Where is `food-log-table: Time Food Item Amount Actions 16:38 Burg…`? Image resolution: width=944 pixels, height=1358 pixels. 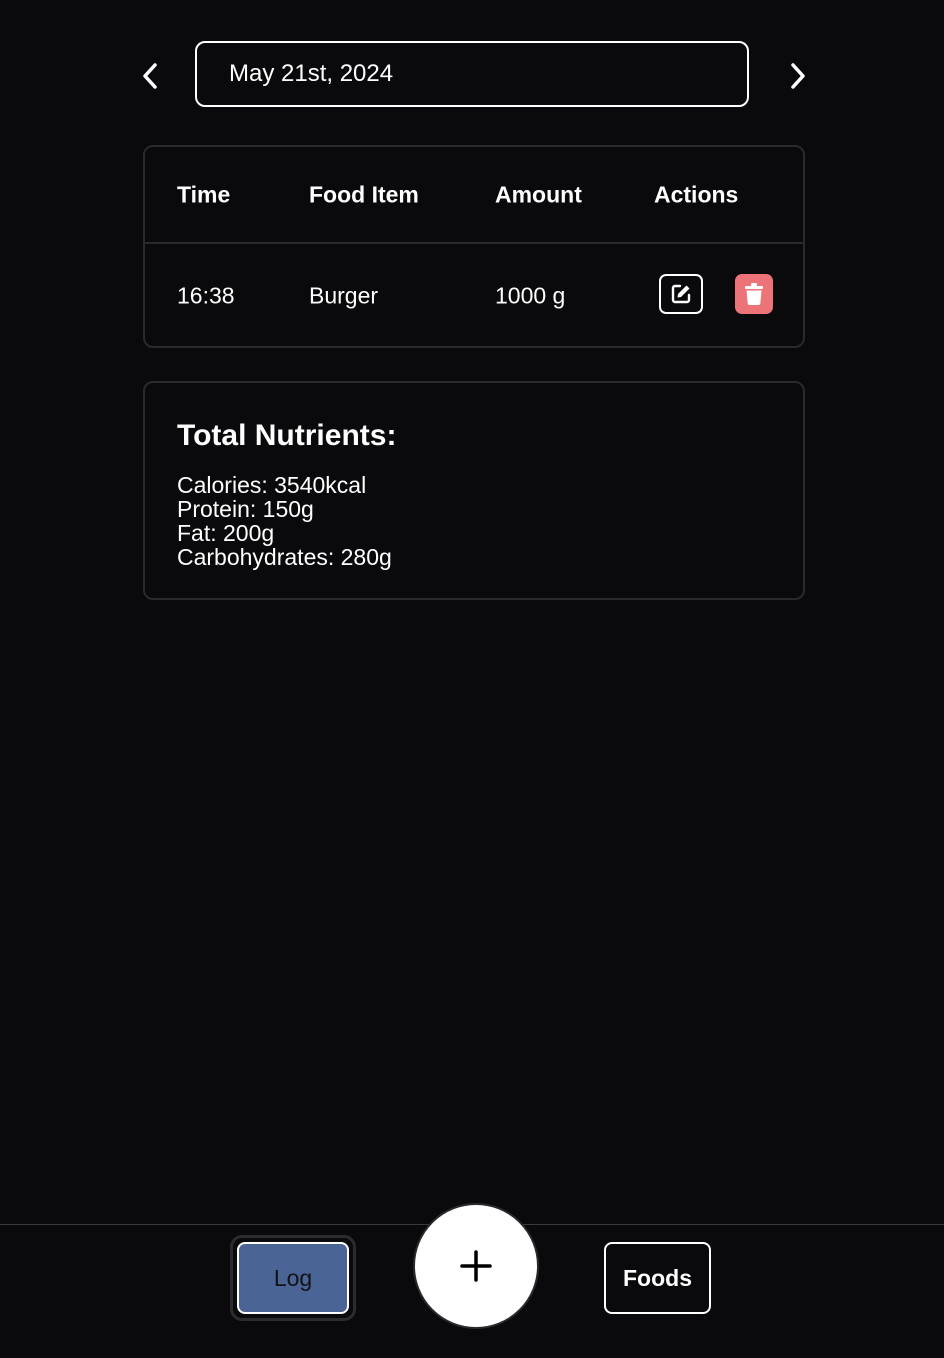
food-log-table: Time Food Item Amount Actions 16:38 Burg… is located at coordinates (474, 246).